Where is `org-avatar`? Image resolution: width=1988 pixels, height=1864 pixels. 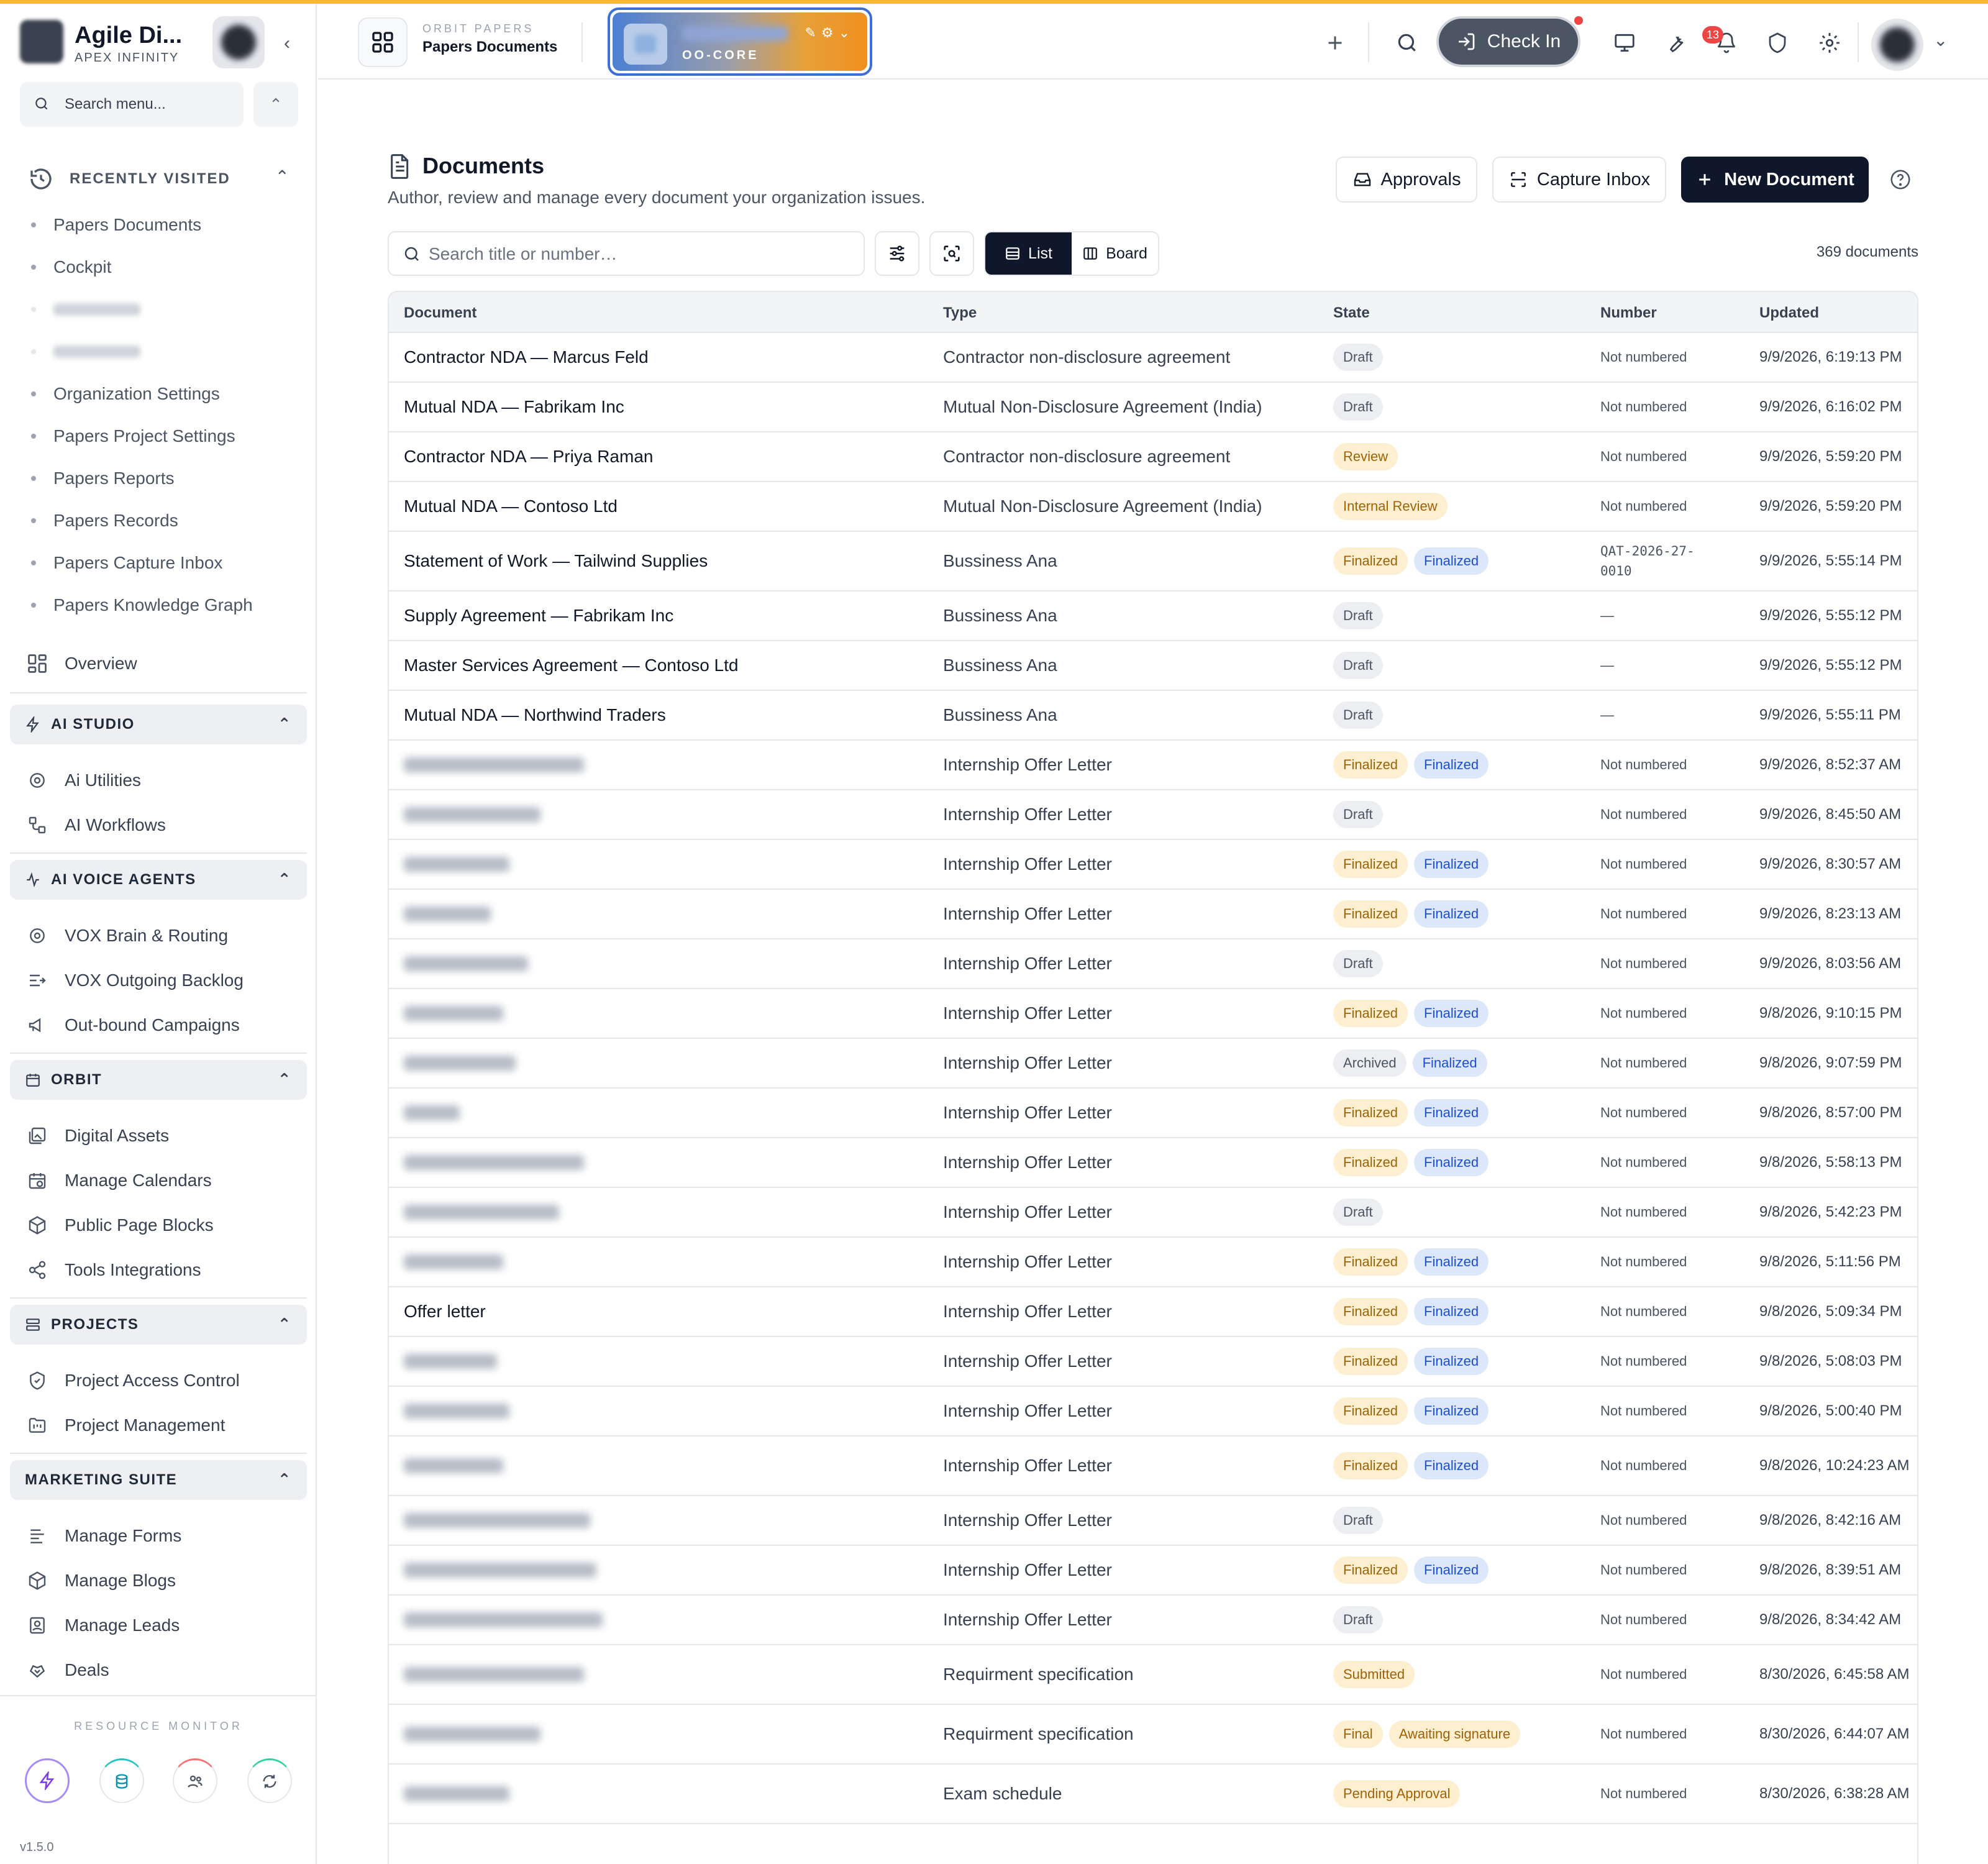 org-avatar is located at coordinates (238, 42).